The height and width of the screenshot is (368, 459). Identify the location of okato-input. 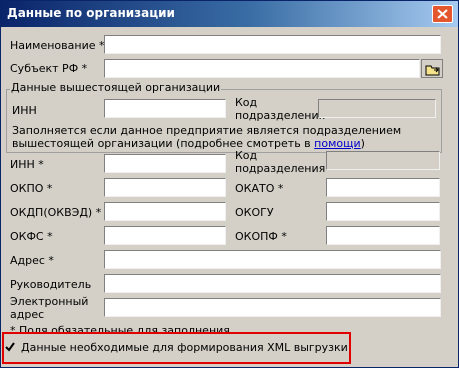
(383, 187).